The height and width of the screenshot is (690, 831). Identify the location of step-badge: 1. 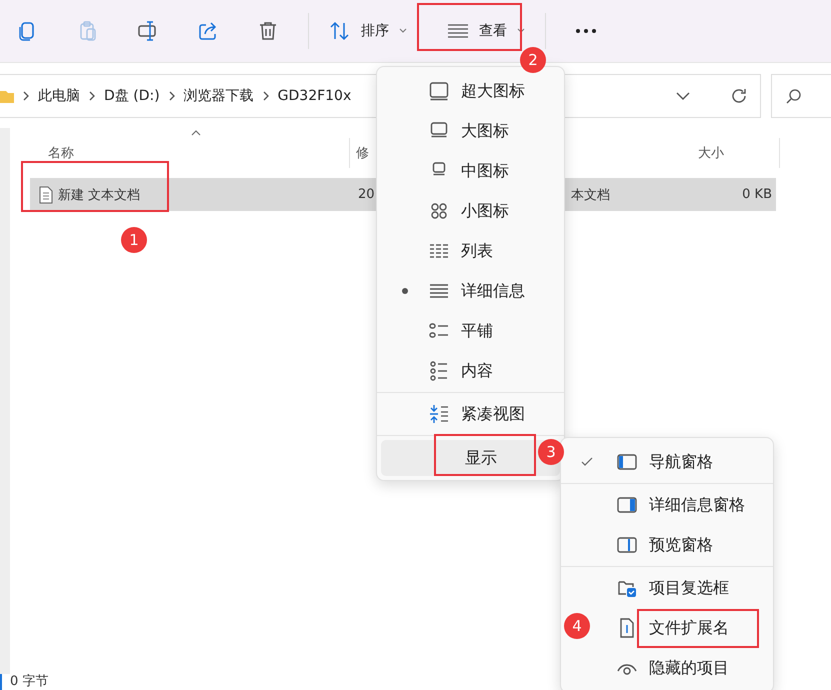
(134, 240).